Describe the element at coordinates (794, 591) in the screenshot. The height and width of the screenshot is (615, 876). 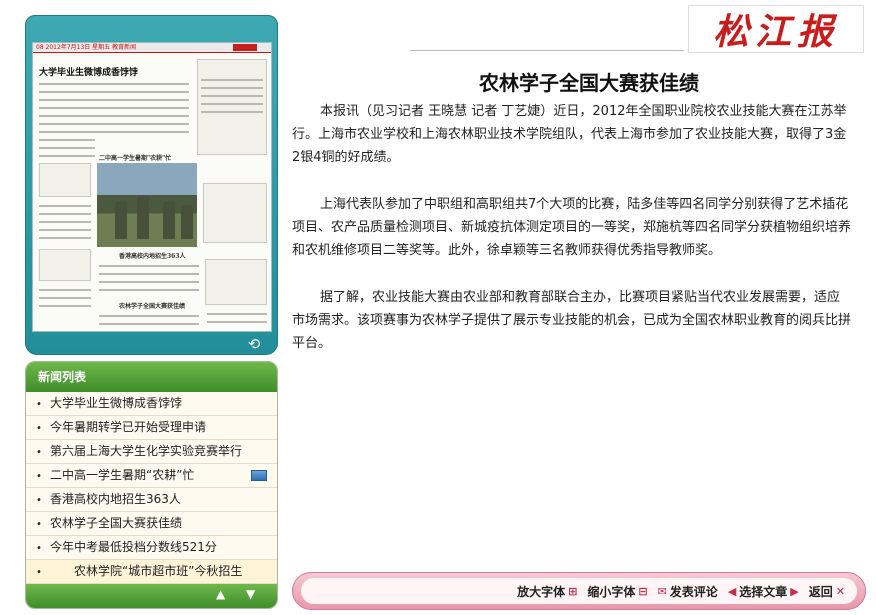
I see `next-article-icon: ▶` at that location.